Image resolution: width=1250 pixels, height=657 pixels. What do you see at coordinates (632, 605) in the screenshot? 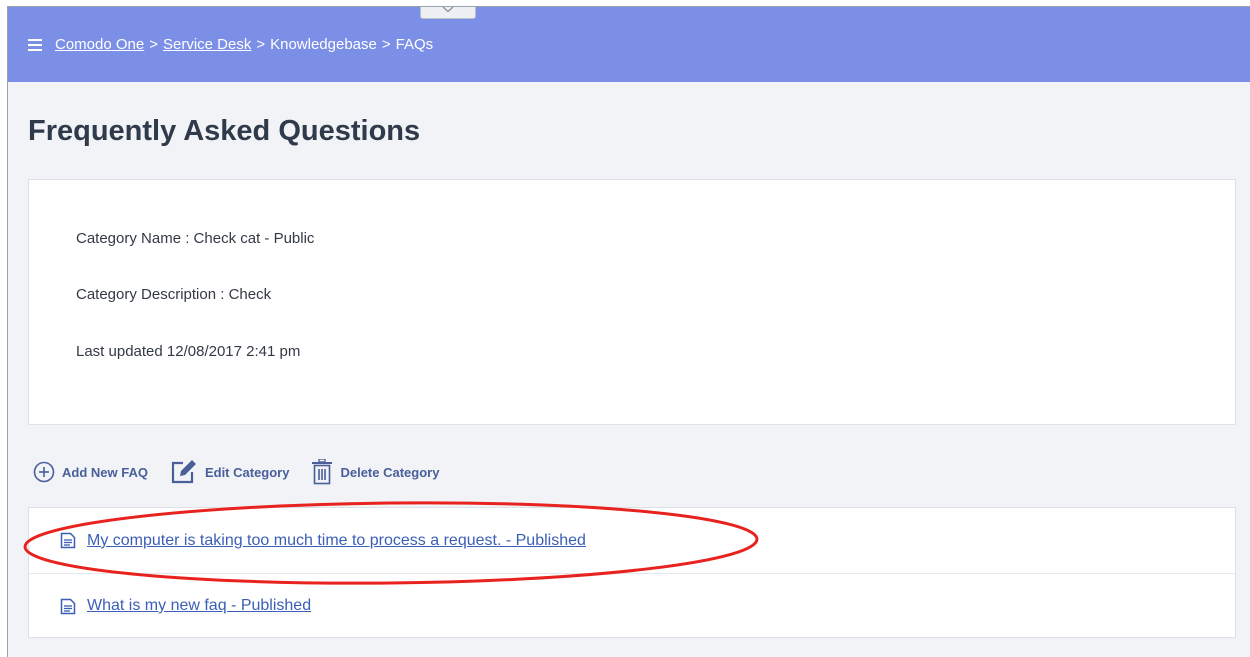
I see `faq-item: What is my new faq - Published` at bounding box center [632, 605].